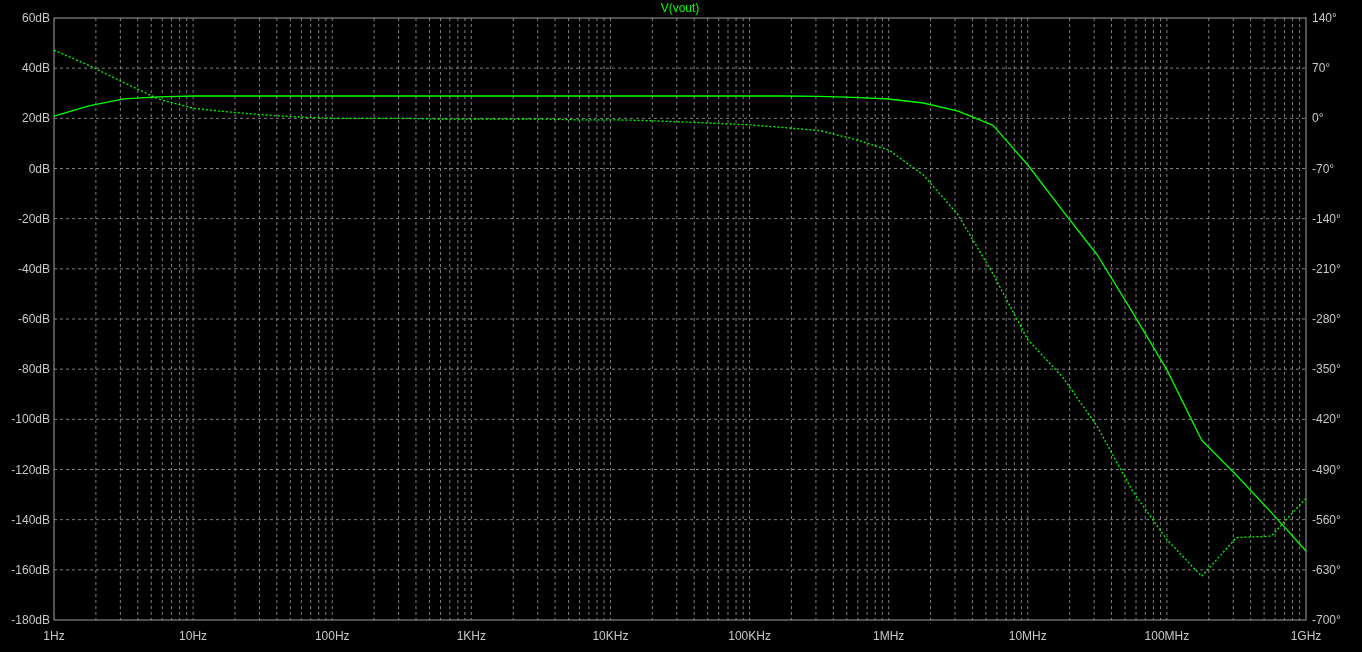 Image resolution: width=1362 pixels, height=652 pixels. Describe the element at coordinates (889, 636) in the screenshot. I see `x-tick-label: 1MHz` at that location.